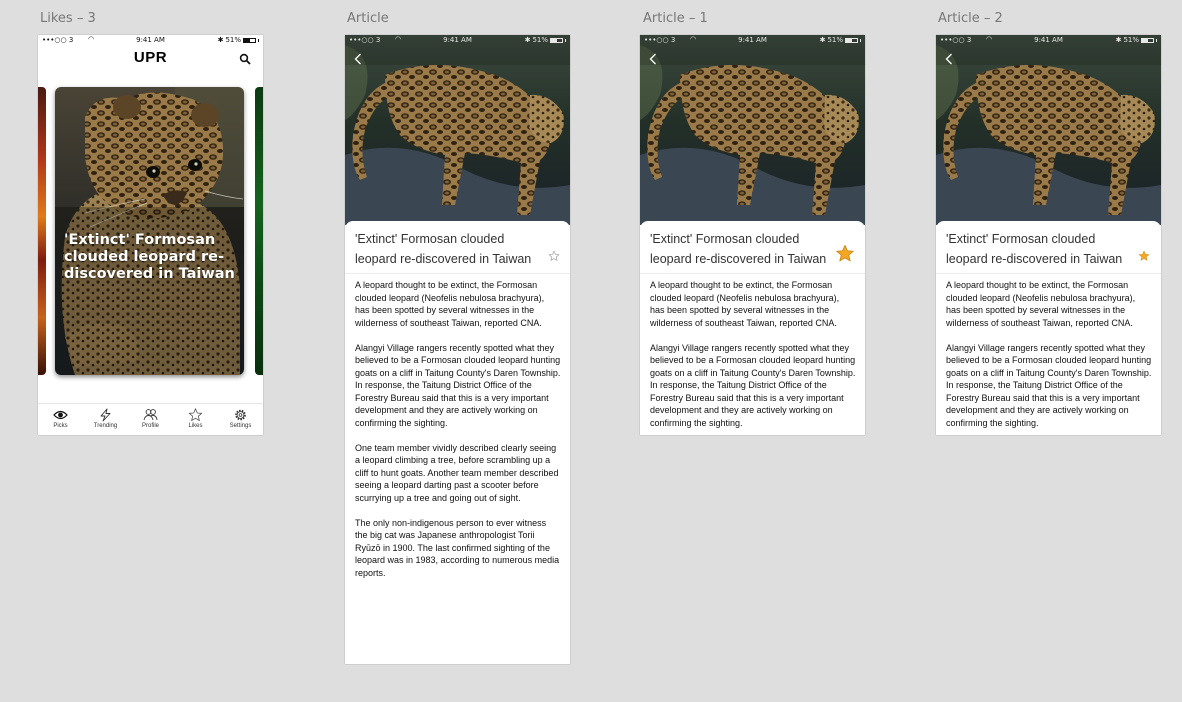 The height and width of the screenshot is (702, 1182). I want to click on tab-likes: Likes, so click(196, 419).